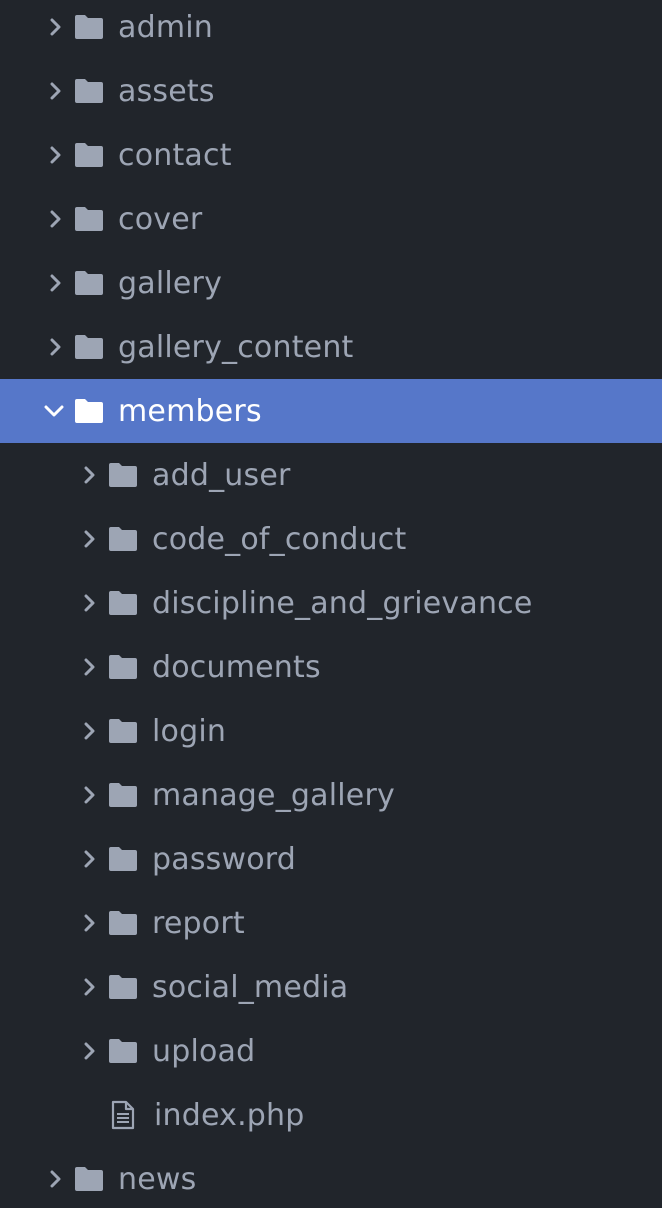 The height and width of the screenshot is (1208, 662). Describe the element at coordinates (331, 475) in the screenshot. I see `tree-item-add-user: add_user` at that location.